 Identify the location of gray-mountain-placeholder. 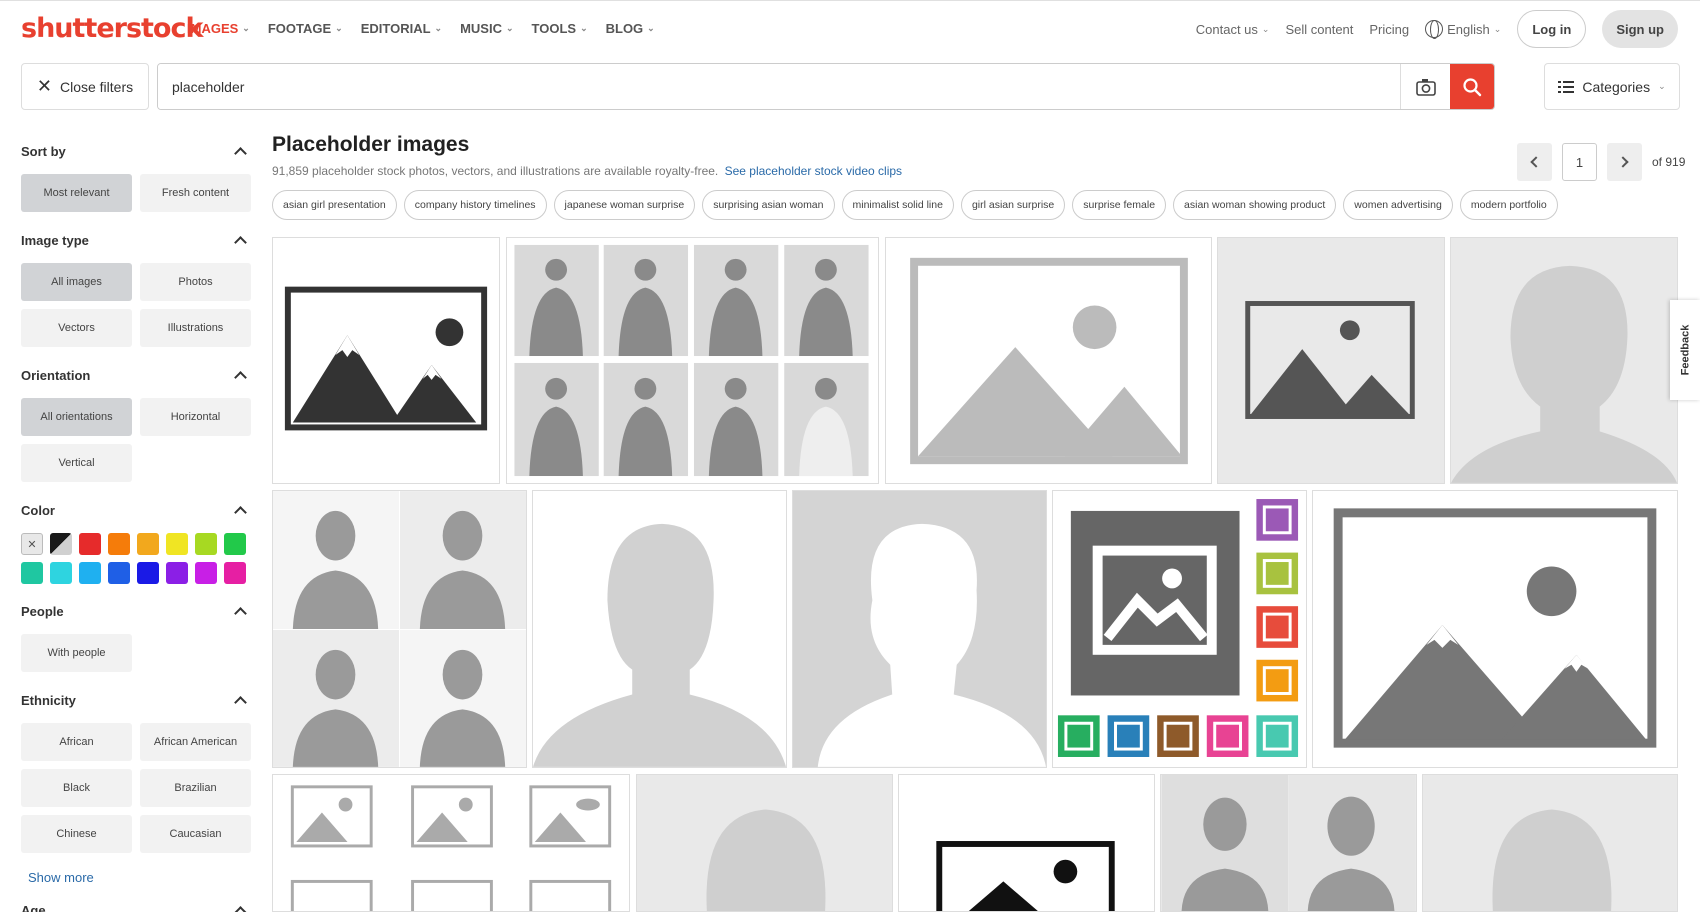
(1049, 361).